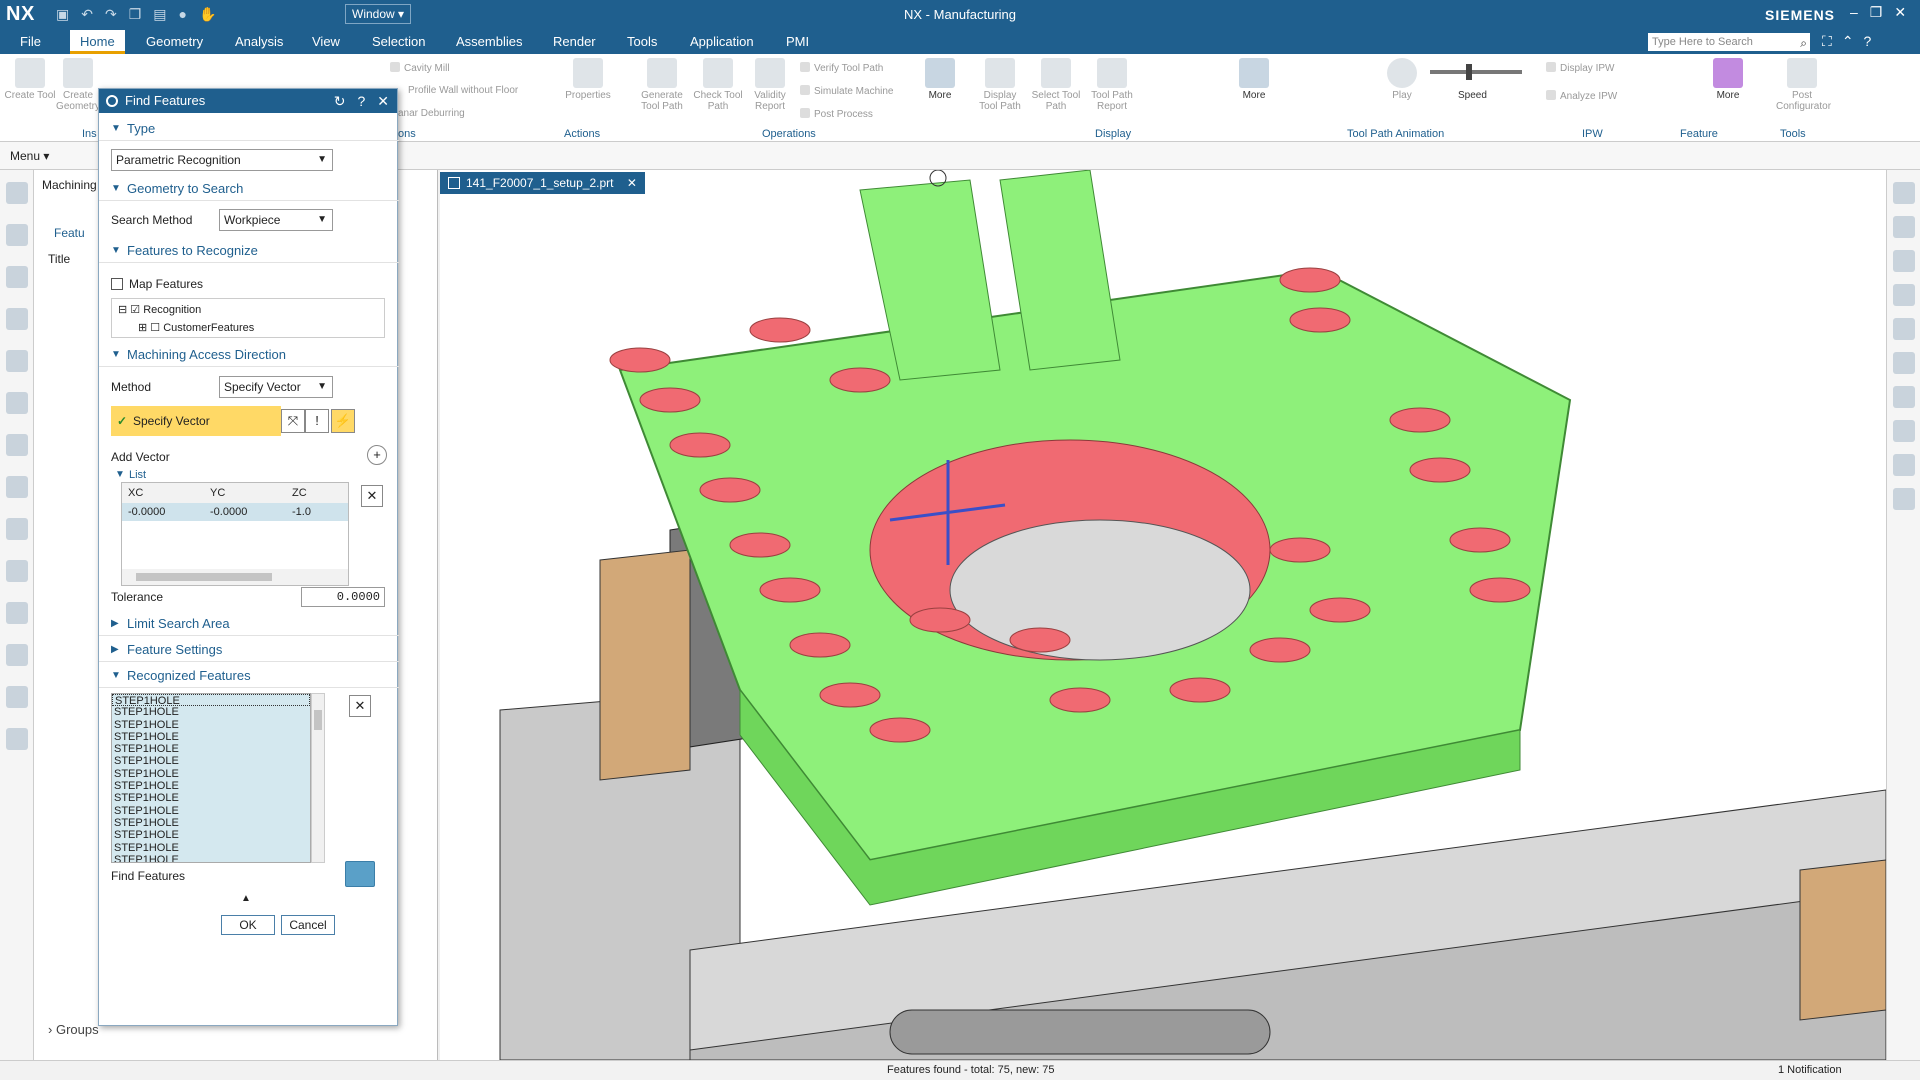  What do you see at coordinates (770, 85) in the screenshot?
I see `validity-report-button: Validity Report` at bounding box center [770, 85].